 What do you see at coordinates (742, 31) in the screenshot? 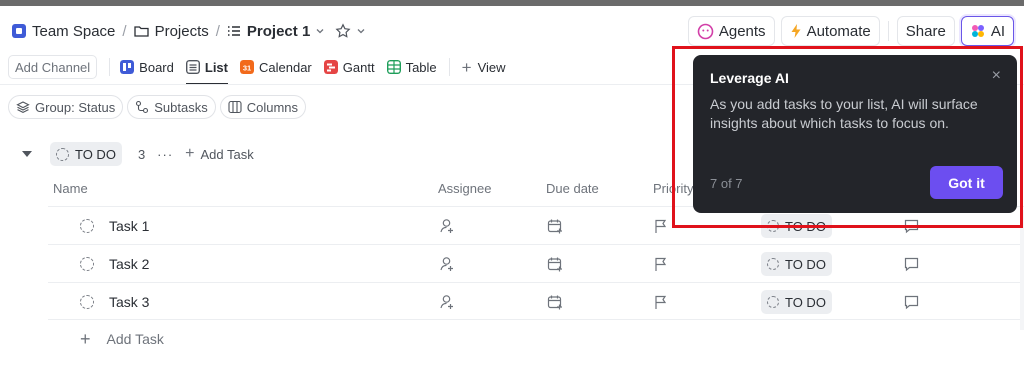
I see `agents-label: Agents` at bounding box center [742, 31].